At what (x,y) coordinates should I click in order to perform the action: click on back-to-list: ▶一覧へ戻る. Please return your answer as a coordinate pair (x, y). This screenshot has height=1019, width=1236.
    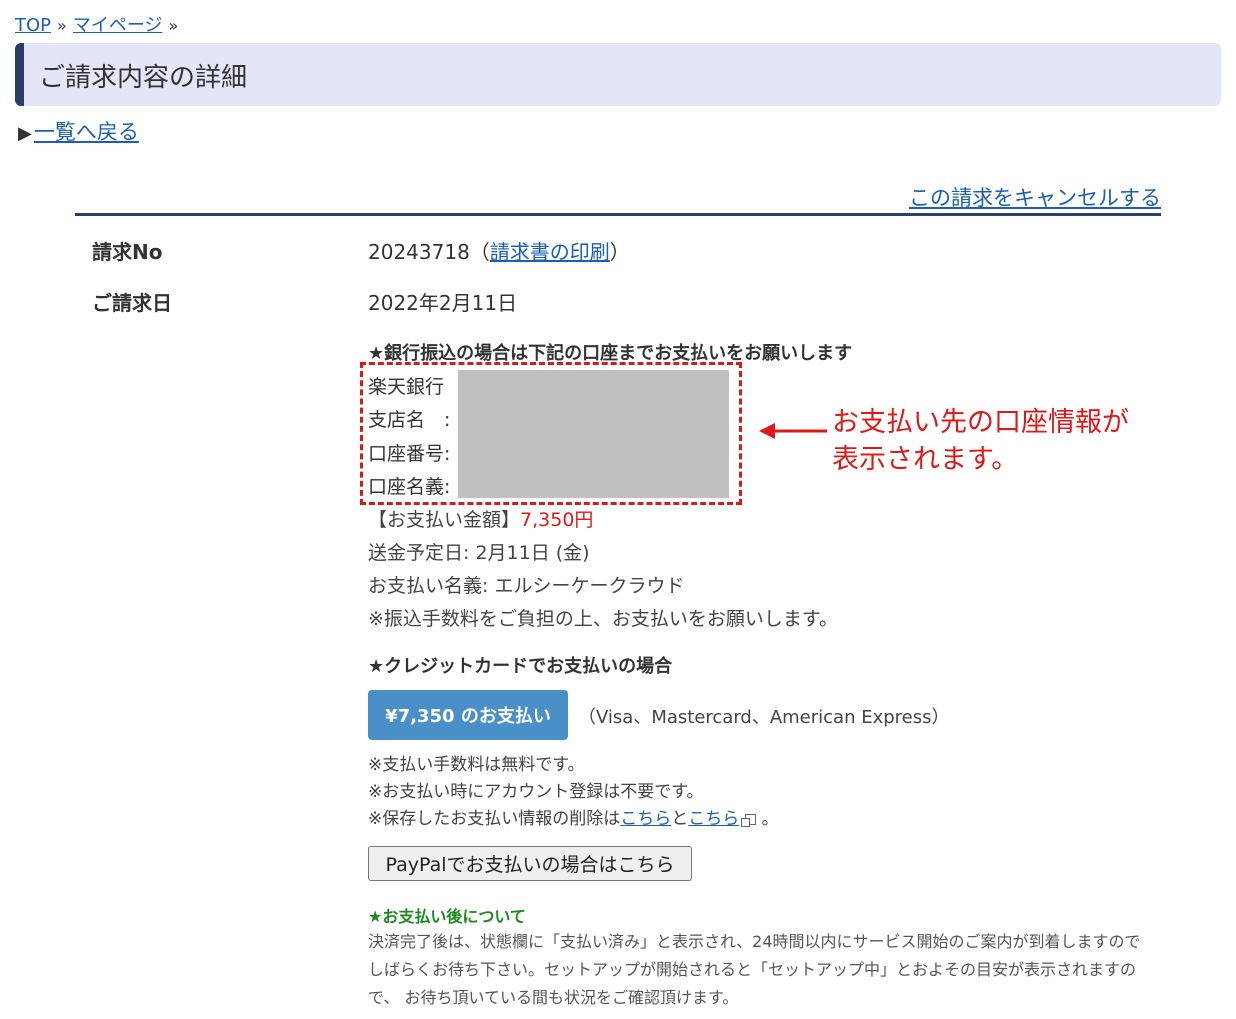
    Looking at the image, I should click on (78, 131).